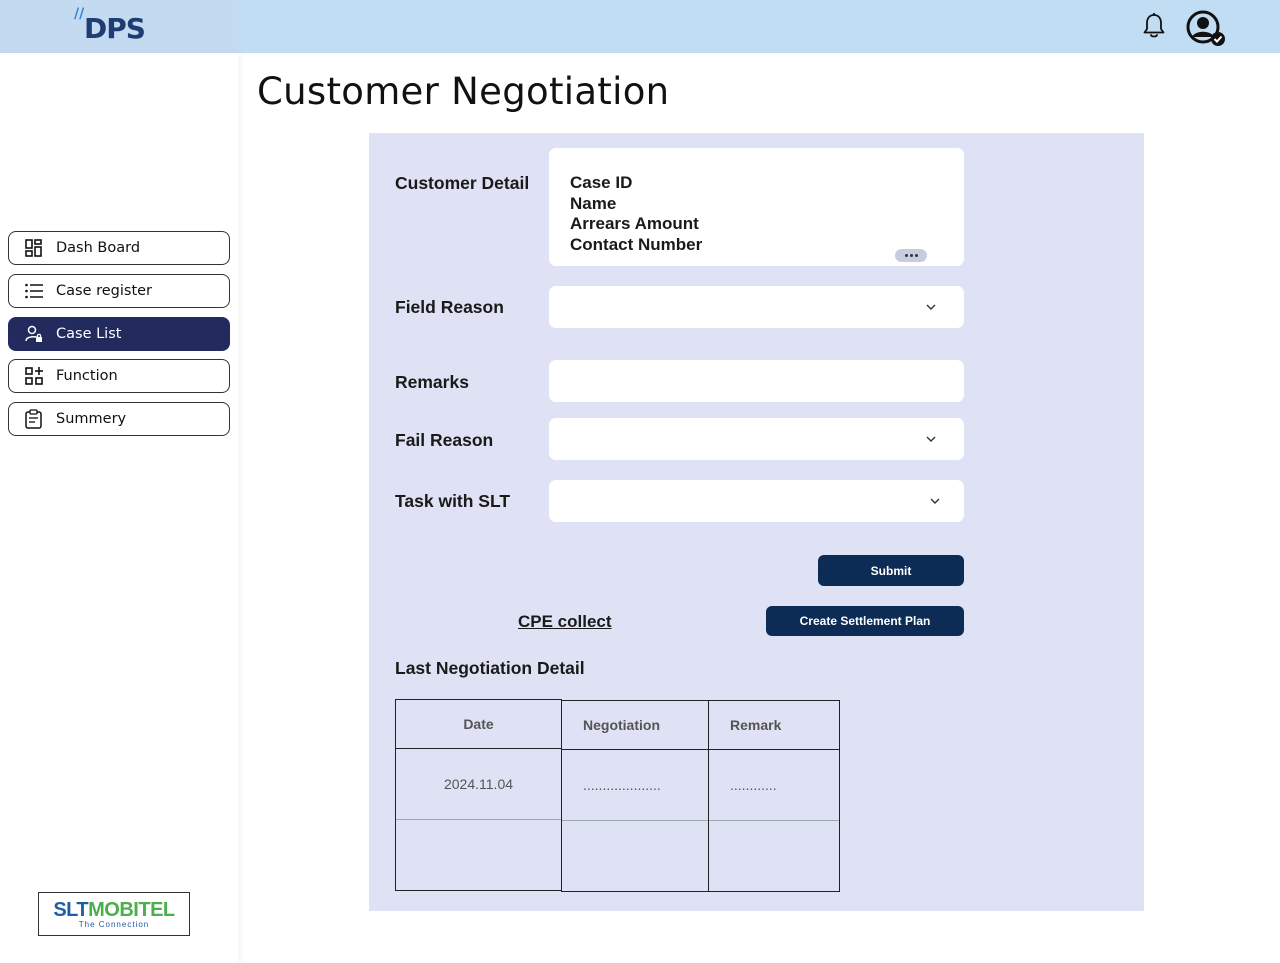  I want to click on table-cell: 2024.11.04, so click(478, 784).